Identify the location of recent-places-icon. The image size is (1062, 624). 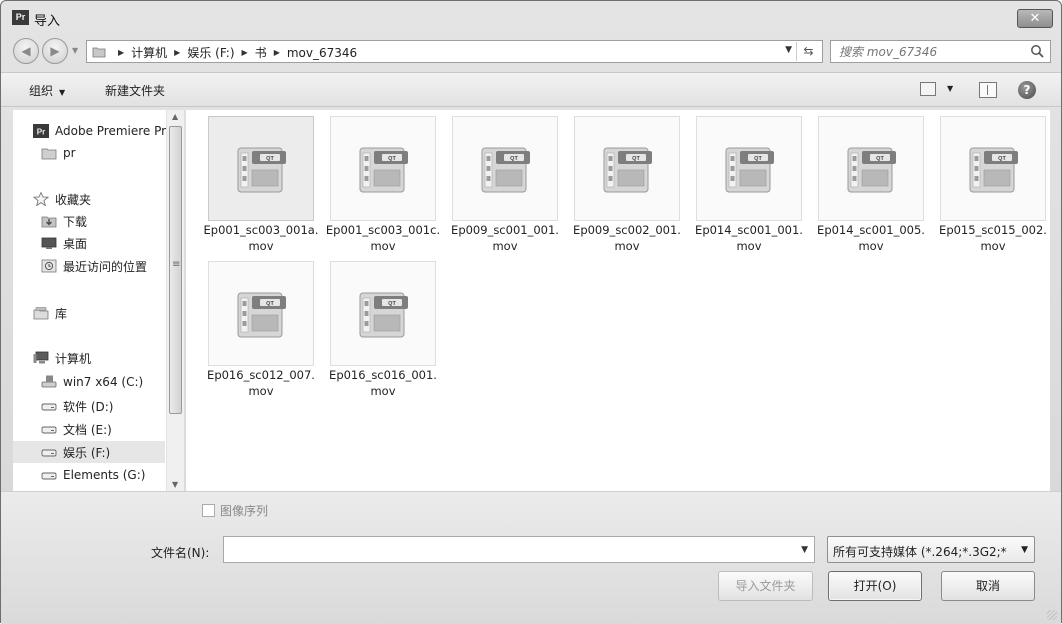
(49, 266).